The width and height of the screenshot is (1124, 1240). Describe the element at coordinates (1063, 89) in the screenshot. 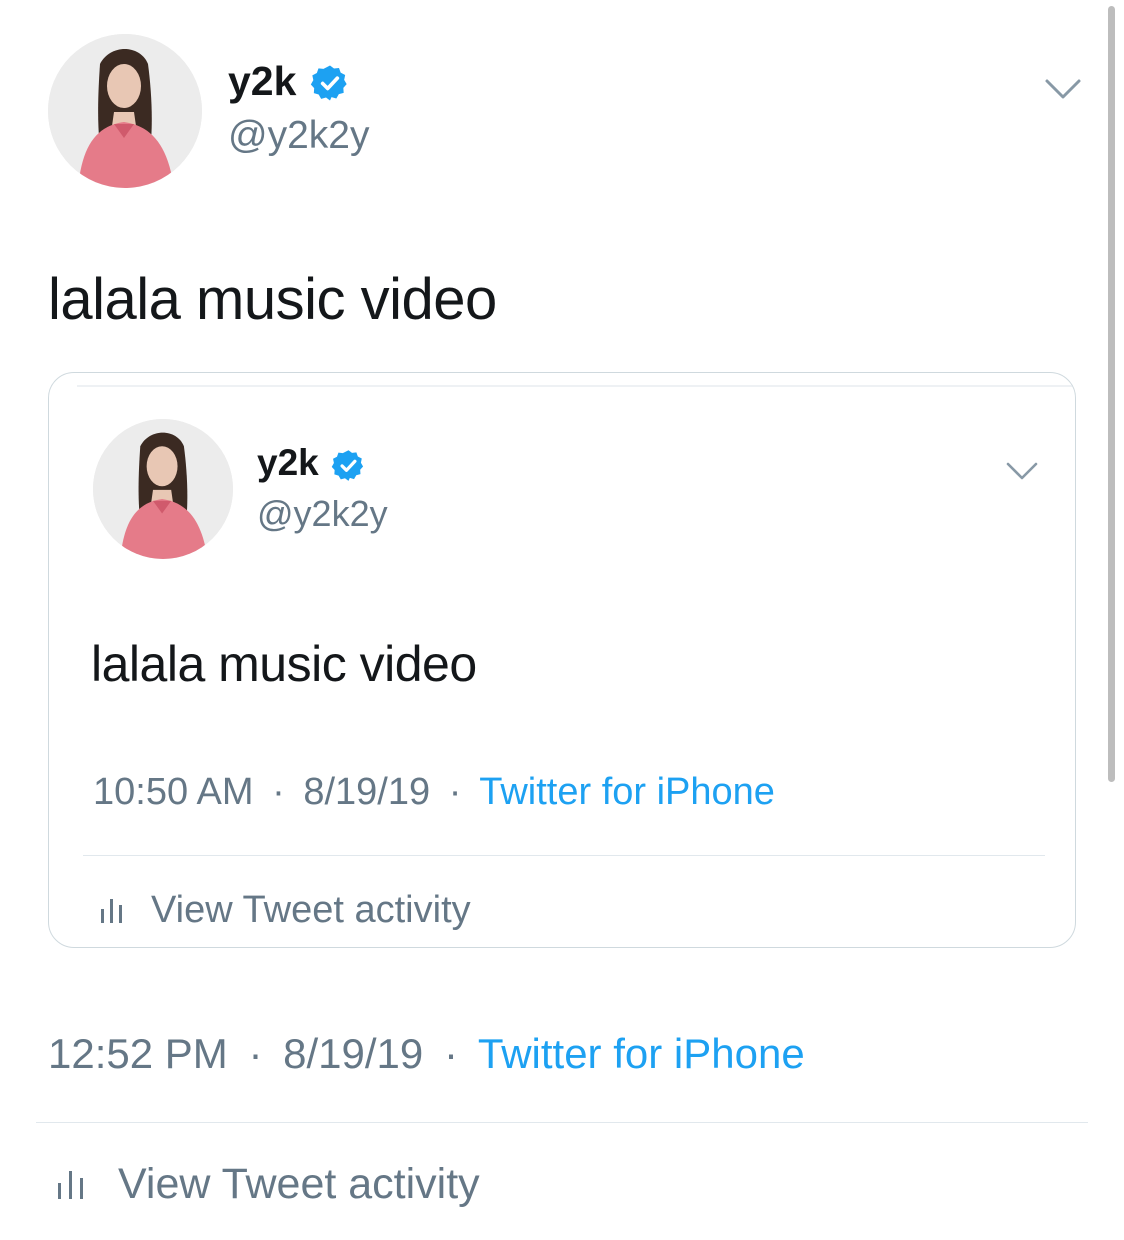

I see `chevron-down-icon` at that location.